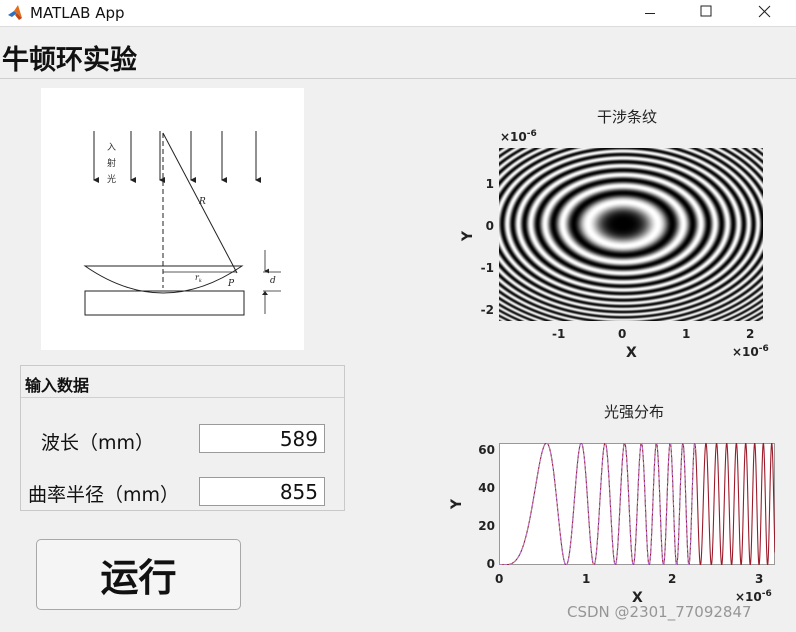 The width and height of the screenshot is (796, 632). What do you see at coordinates (104, 495) in the screenshot?
I see `radius-label: 曲率半径（mm）` at bounding box center [104, 495].